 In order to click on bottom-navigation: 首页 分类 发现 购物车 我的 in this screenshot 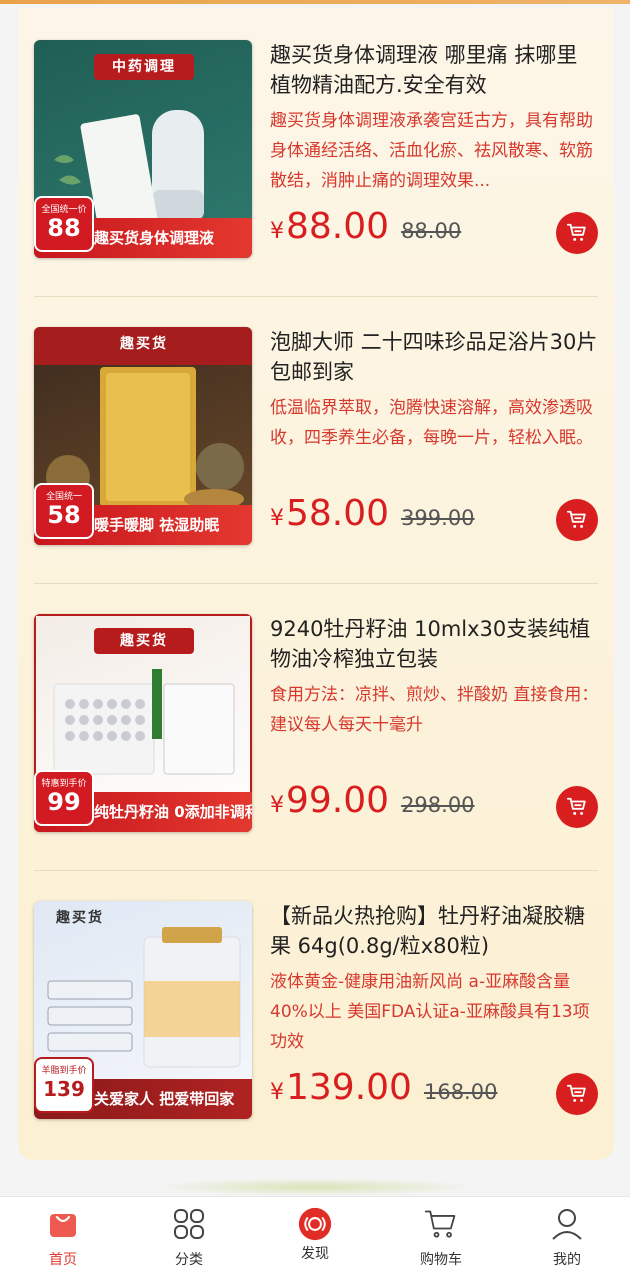, I will do `click(315, 1238)`.